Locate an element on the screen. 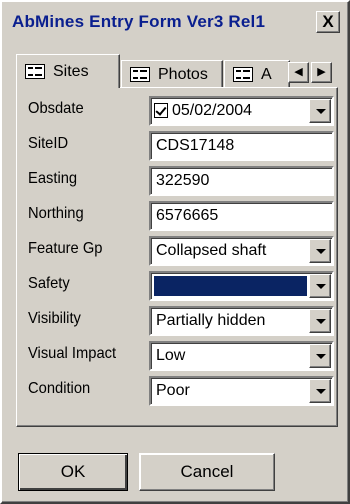  siteid-row: SiteID CDS17148 is located at coordinates (178, 146).